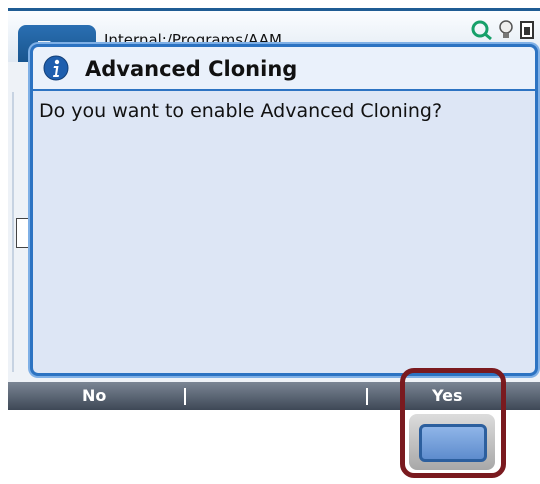  I want to click on lightbulb-icon, so click(506, 29).